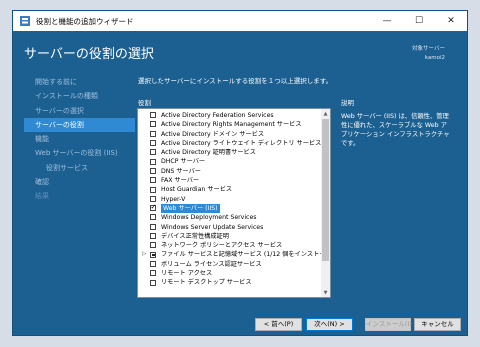 Image resolution: width=480 pixels, height=347 pixels. I want to click on role-label: Host Guardian サービス, so click(197, 190).